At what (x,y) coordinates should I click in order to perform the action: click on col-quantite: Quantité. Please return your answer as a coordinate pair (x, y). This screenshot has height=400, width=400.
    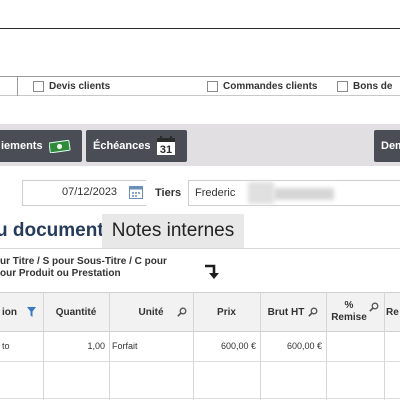
    Looking at the image, I should click on (76, 312).